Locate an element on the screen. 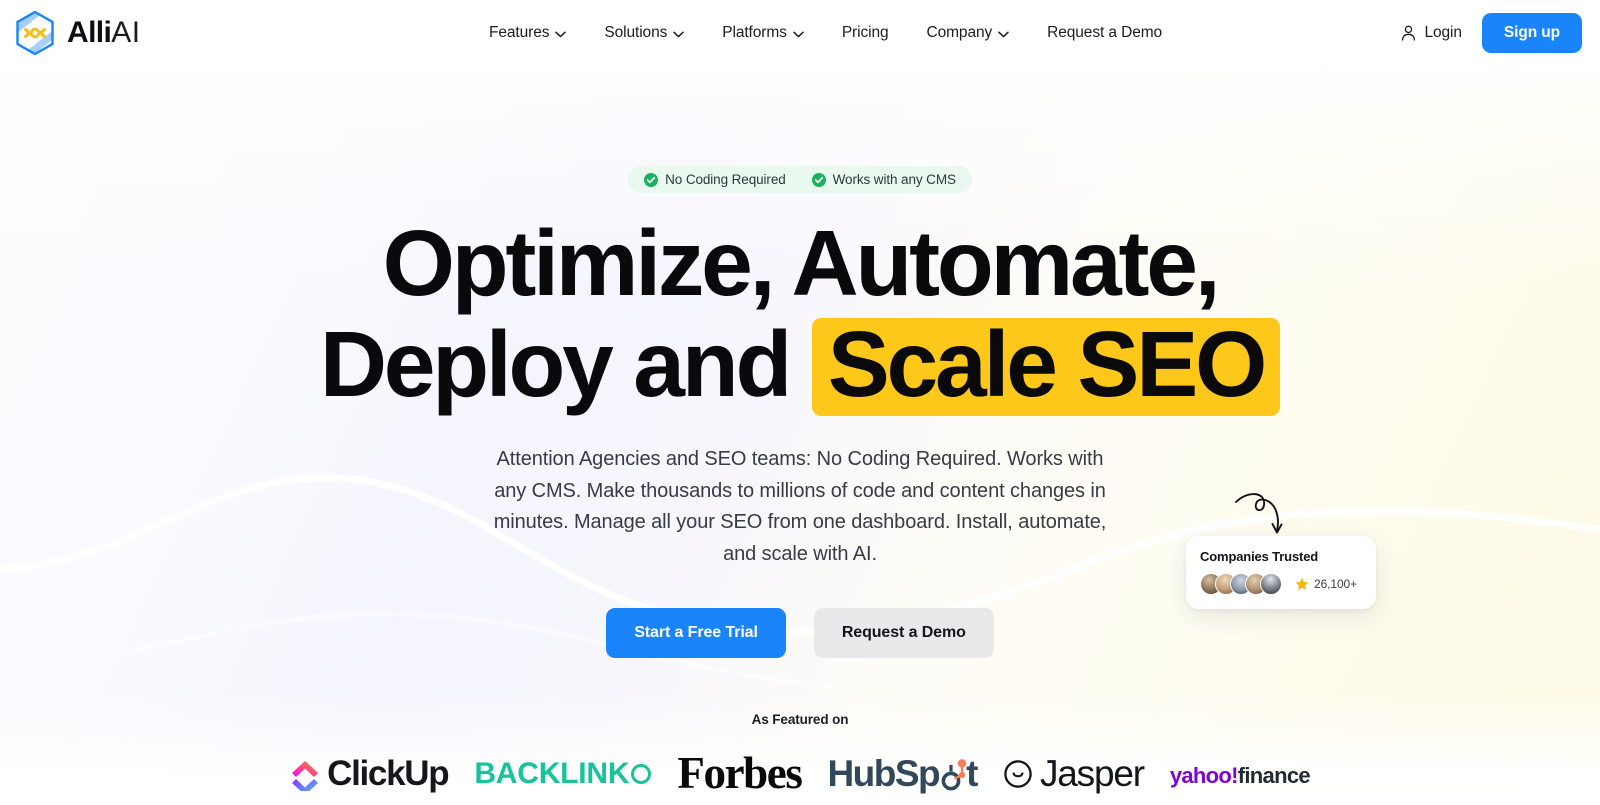  nav-item-request-a-demo: Request a Demo is located at coordinates (1104, 33).